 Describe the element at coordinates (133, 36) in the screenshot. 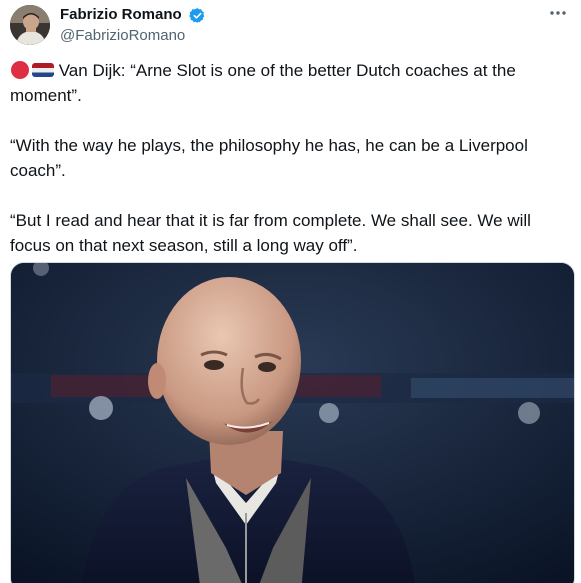

I see `author-handle: @FabrizioRomano` at that location.